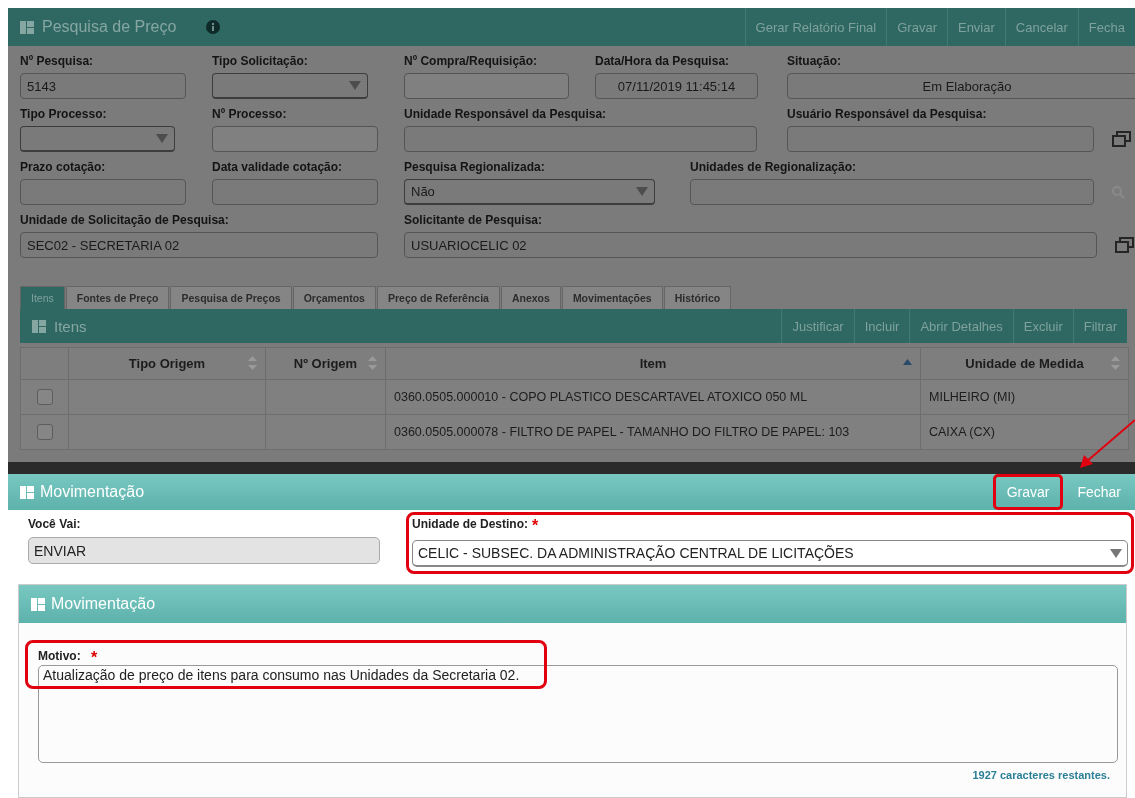 The height and width of the screenshot is (798, 1135). Describe the element at coordinates (697, 297) in the screenshot. I see `tab: Histórico` at that location.